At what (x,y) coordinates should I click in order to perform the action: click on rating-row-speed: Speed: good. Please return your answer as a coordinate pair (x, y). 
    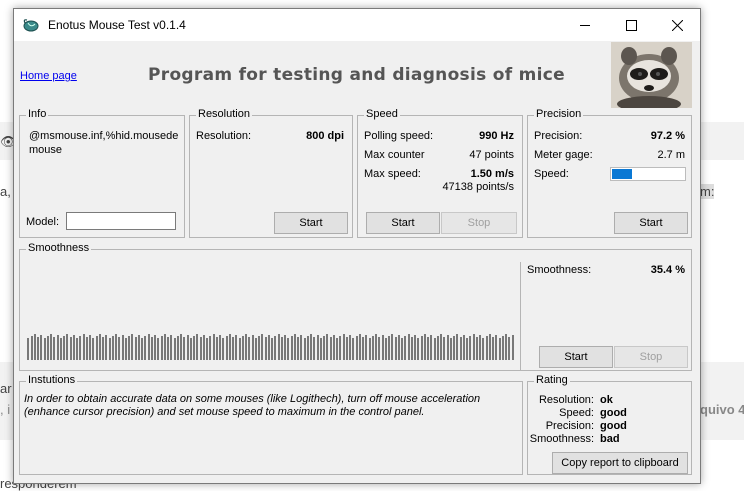
    Looking at the image, I should click on (574, 413).